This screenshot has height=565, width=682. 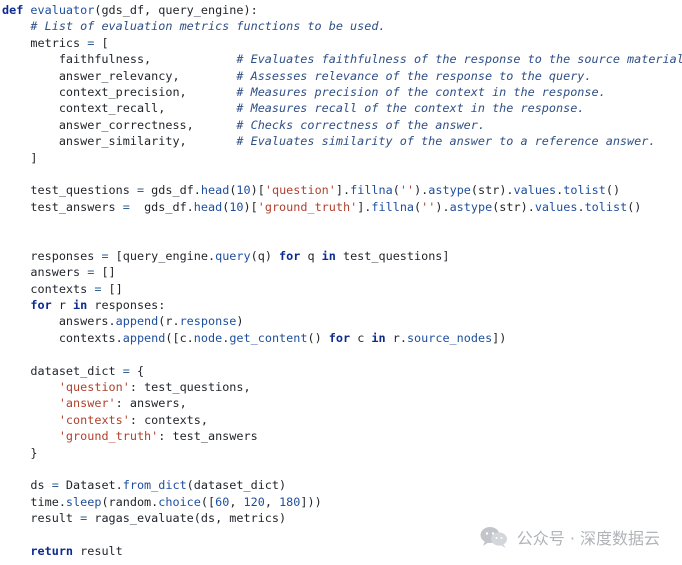 What do you see at coordinates (13, 10) in the screenshot?
I see `code-keyword: def` at bounding box center [13, 10].